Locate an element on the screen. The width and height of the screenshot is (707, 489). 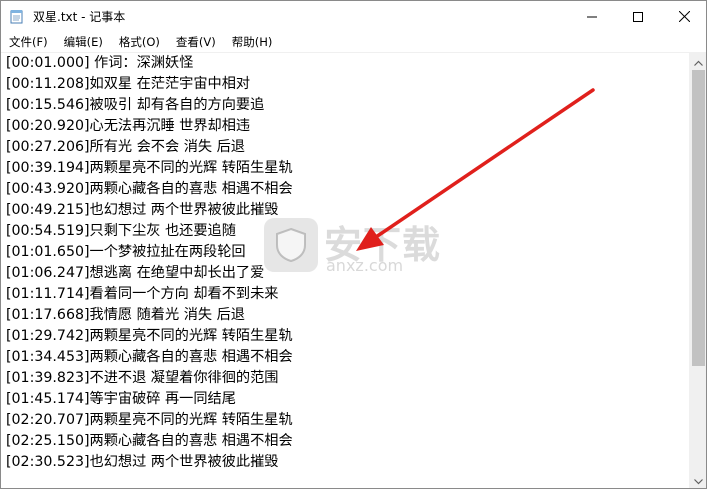
shield-icon is located at coordinates (291, 245).